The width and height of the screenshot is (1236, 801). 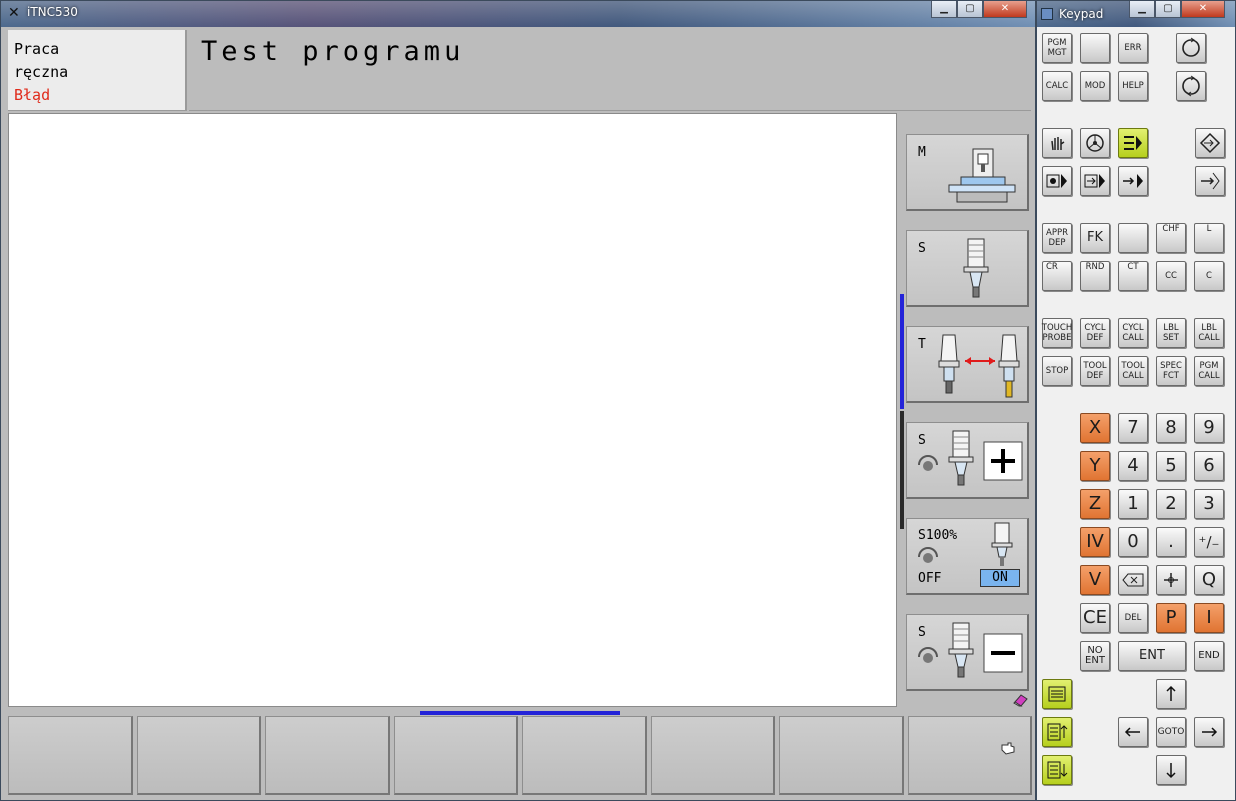 What do you see at coordinates (1057, 181) in the screenshot?
I see `key-program-run-single` at bounding box center [1057, 181].